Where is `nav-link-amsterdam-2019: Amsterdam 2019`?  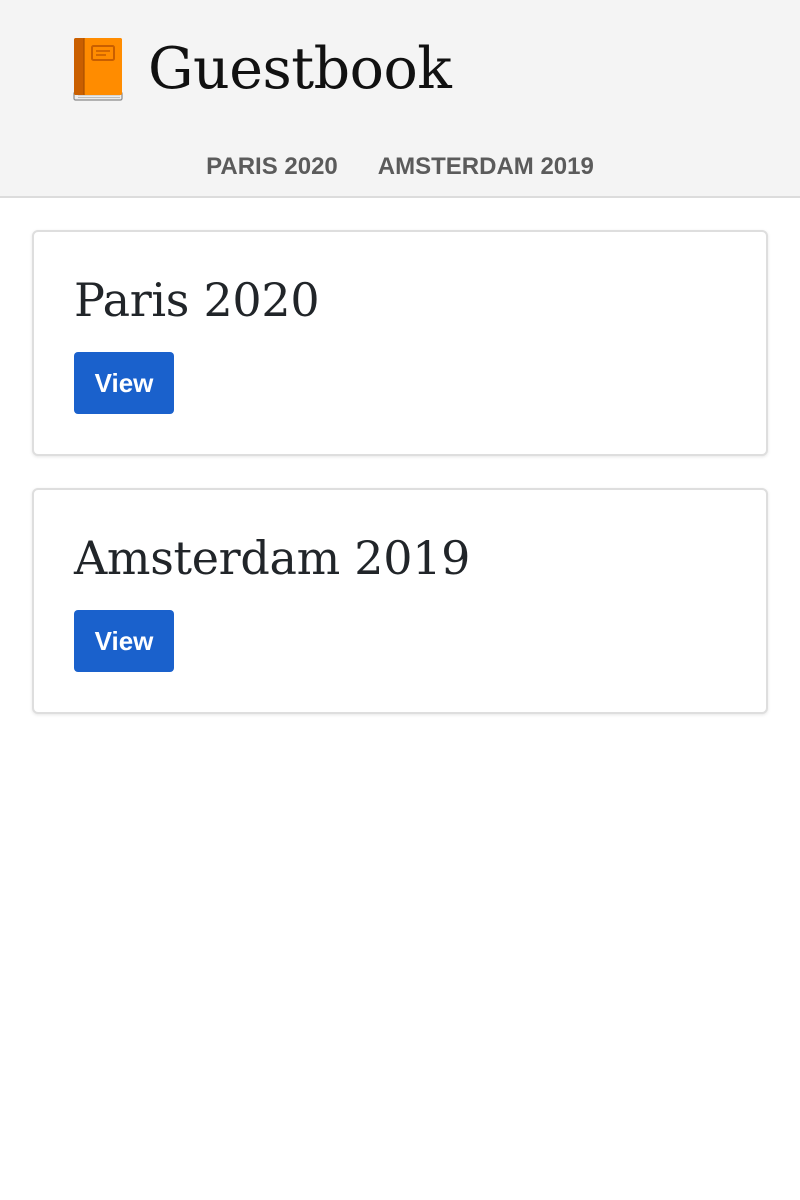 nav-link-amsterdam-2019: Amsterdam 2019 is located at coordinates (486, 167).